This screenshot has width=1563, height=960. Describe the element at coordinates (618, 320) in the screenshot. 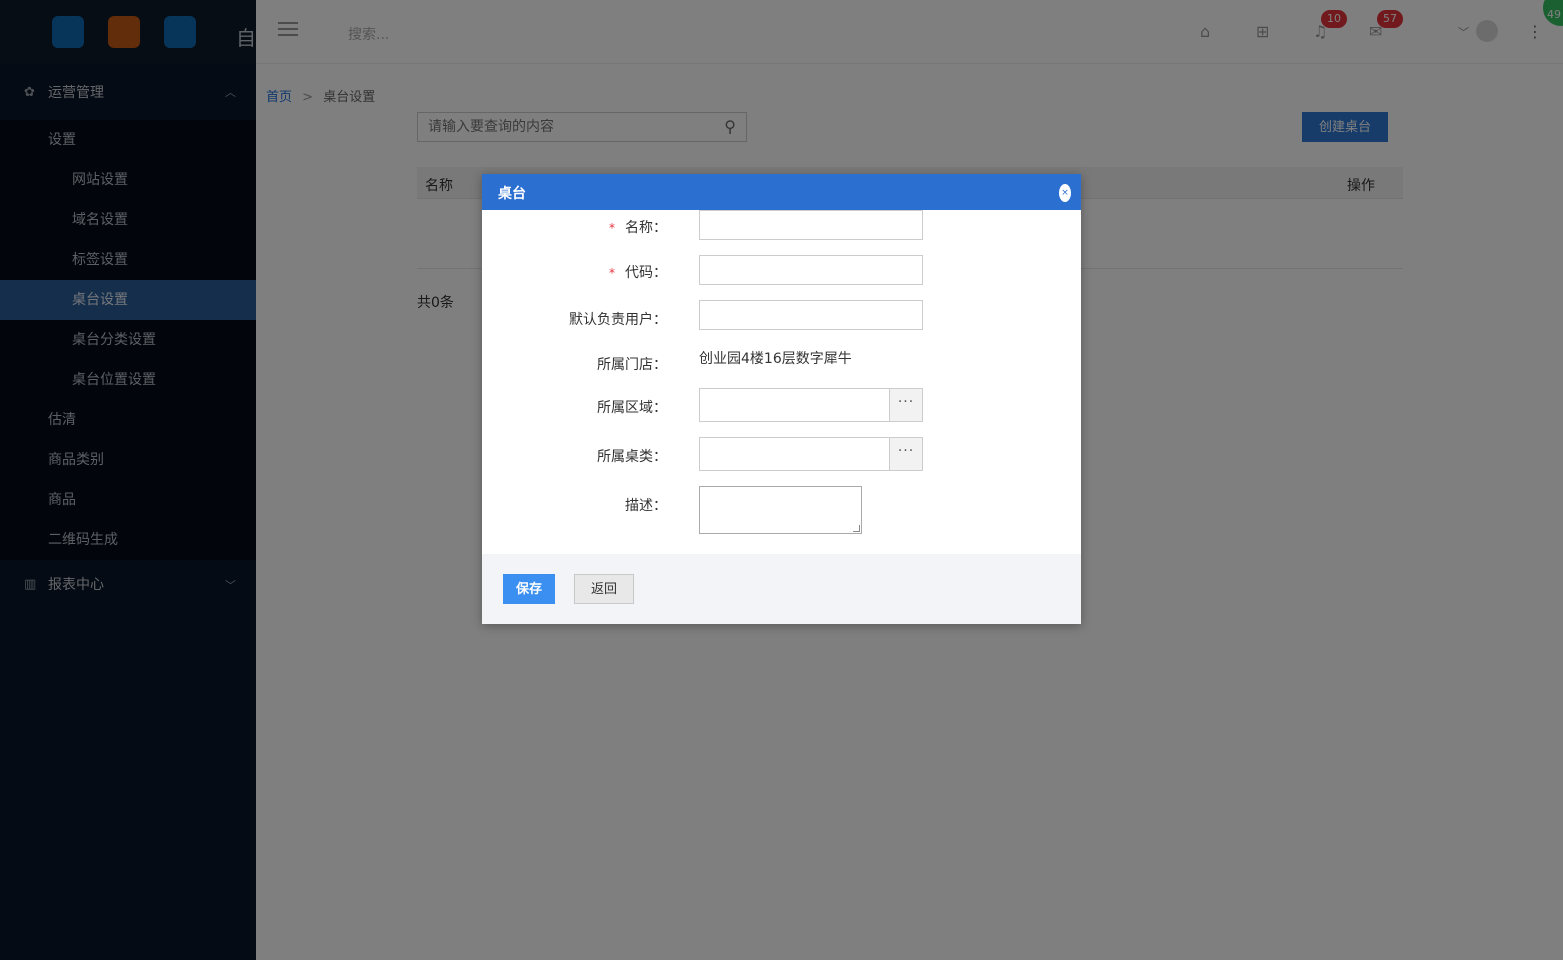

I see `default-user-label: 默认负责用户：` at that location.